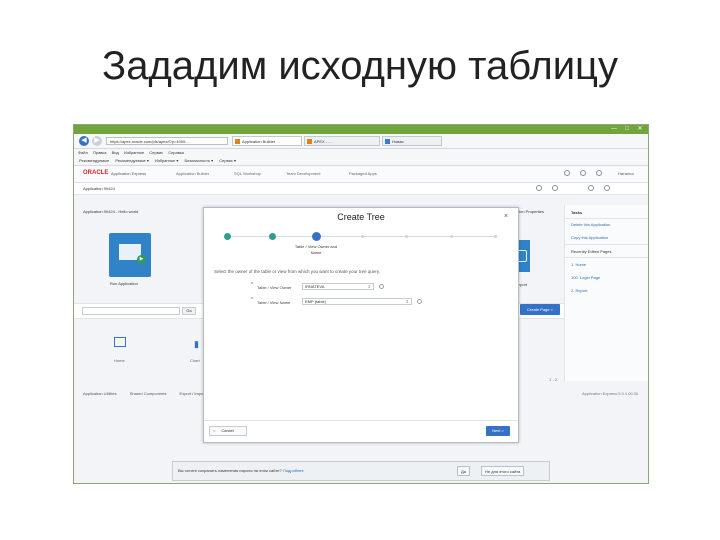 The height and width of the screenshot is (540, 720). I want to click on fav-item: Рекомендуемые ▾, so click(131, 160).